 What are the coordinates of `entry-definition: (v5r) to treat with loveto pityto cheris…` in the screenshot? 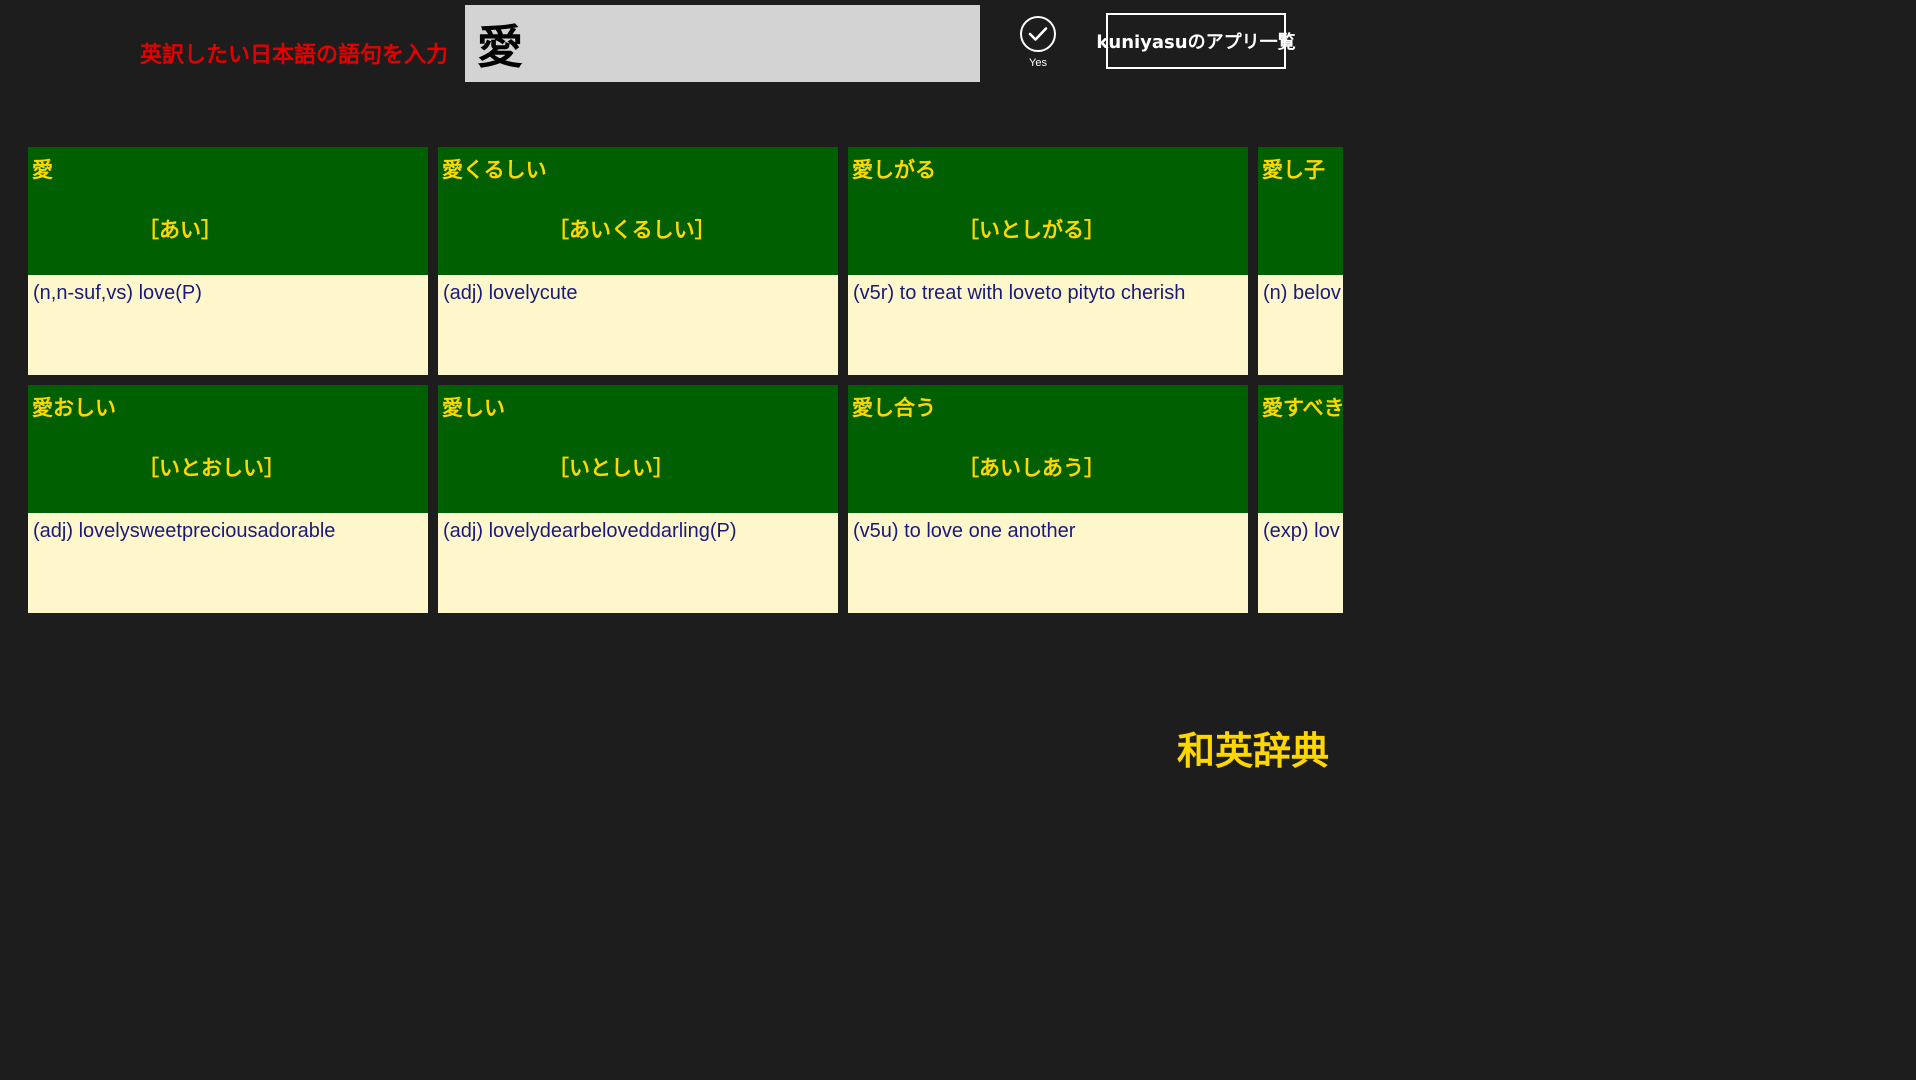 It's located at (1048, 325).